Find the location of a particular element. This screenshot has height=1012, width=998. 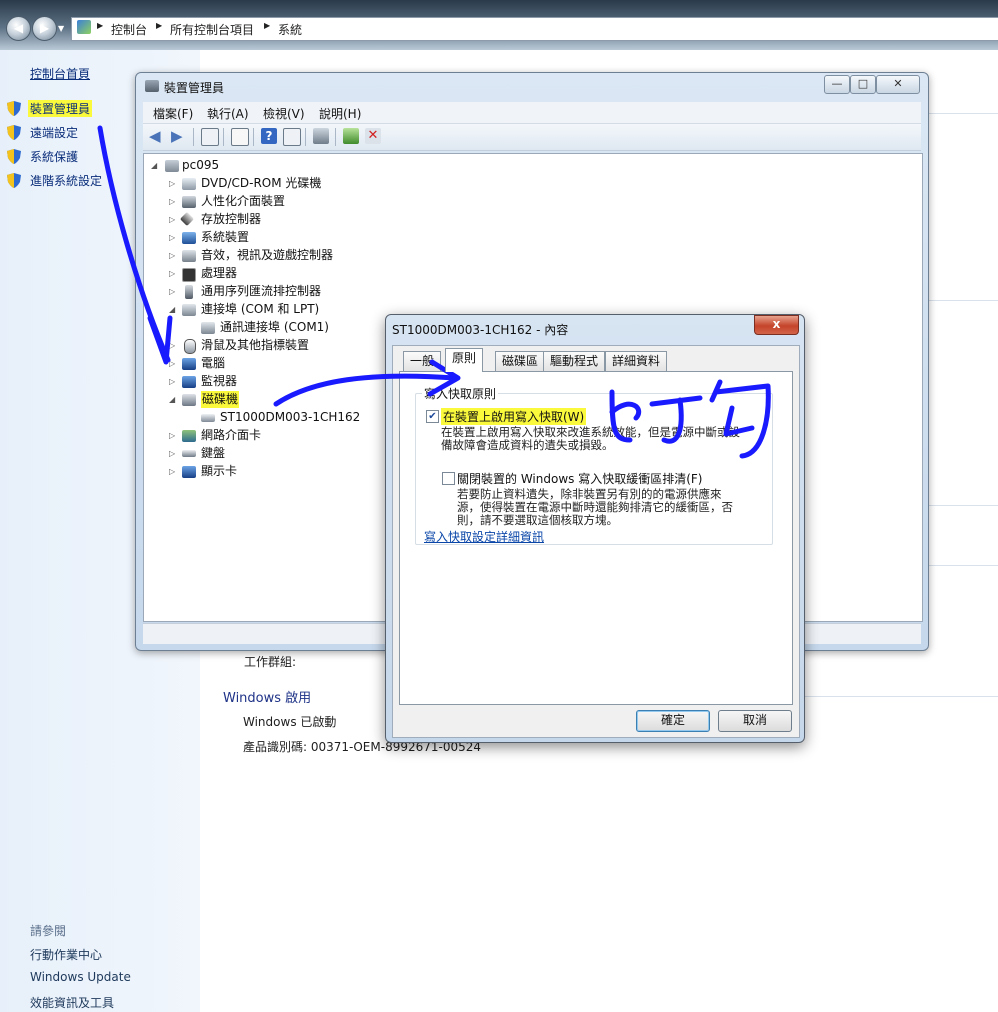

breadcrumb-all-items: 所有控制台項目 is located at coordinates (212, 29).